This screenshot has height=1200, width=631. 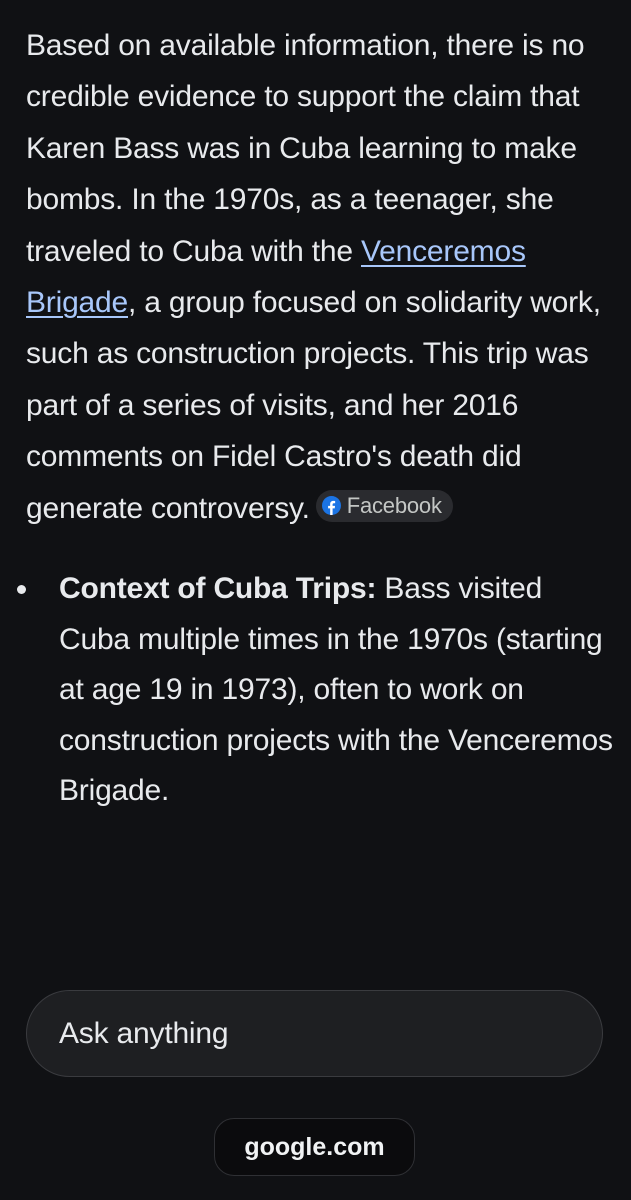 What do you see at coordinates (21, 590) in the screenshot?
I see `bullet-dot` at bounding box center [21, 590].